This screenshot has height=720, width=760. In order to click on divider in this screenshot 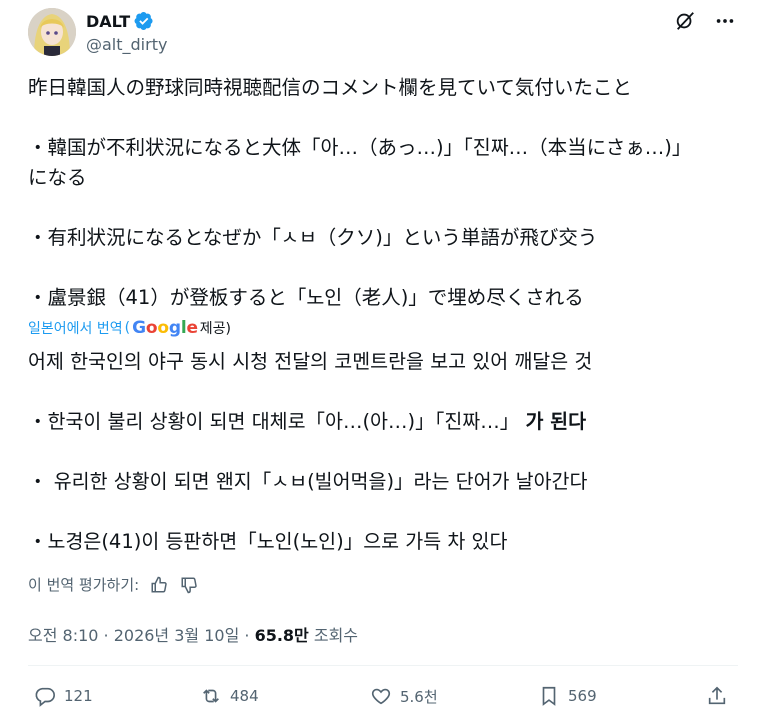, I will do `click(383, 665)`.